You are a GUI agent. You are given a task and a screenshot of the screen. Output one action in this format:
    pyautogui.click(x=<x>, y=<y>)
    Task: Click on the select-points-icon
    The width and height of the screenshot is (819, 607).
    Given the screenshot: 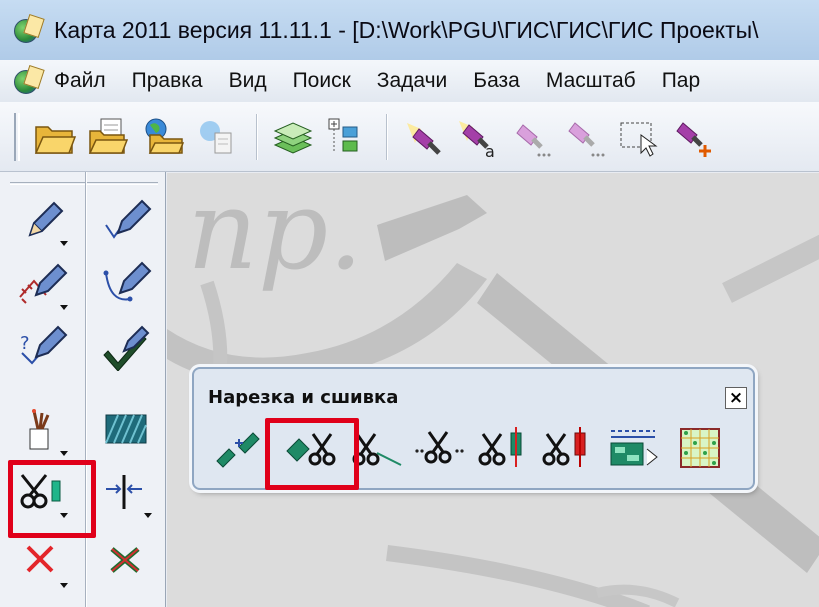 What is the action you would take?
    pyautogui.click(x=585, y=137)
    